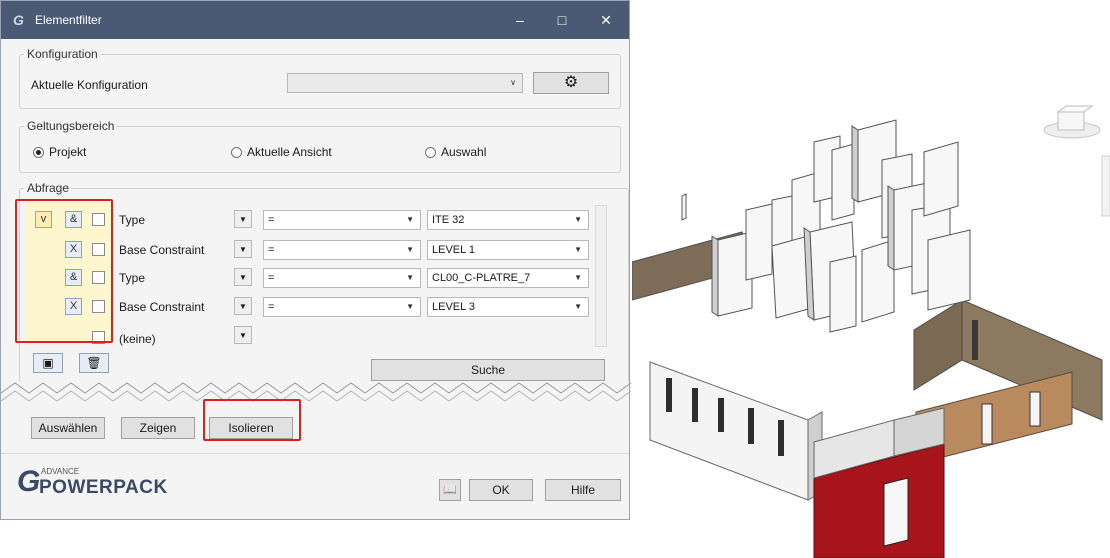  What do you see at coordinates (243, 306) in the screenshot?
I see `row-4-field-dropdown: ▼` at bounding box center [243, 306].